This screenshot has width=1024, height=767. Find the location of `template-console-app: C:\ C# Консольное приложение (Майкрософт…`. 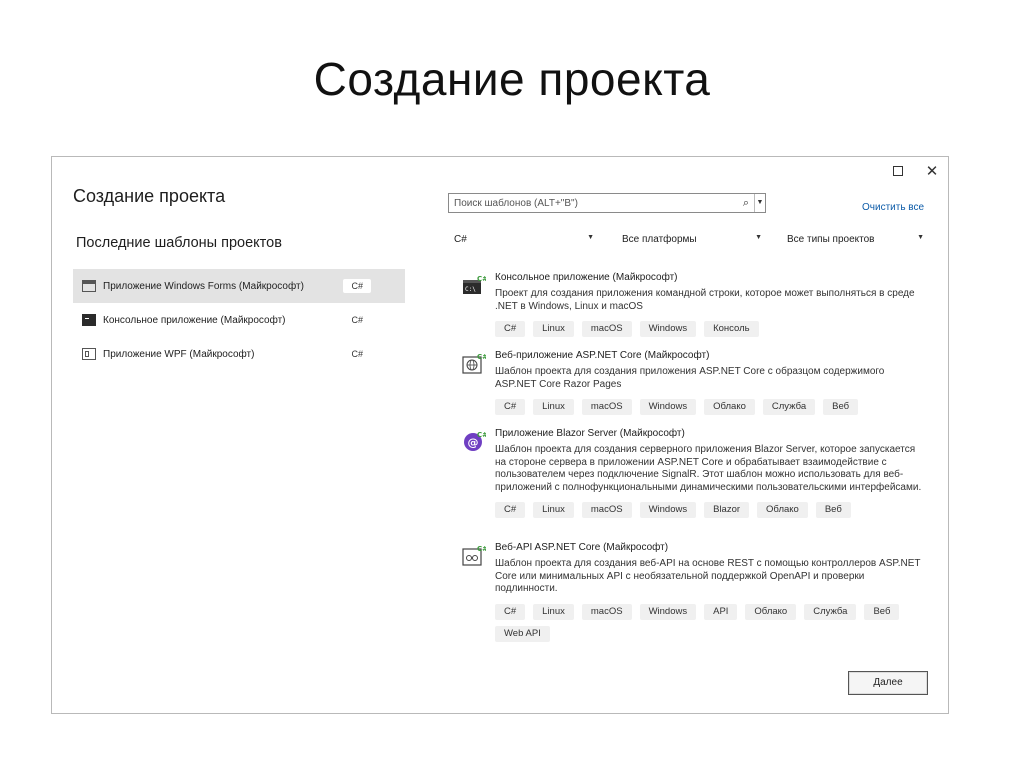

template-console-app: C:\ C# Консольное приложение (Майкрософт… is located at coordinates (688, 304).